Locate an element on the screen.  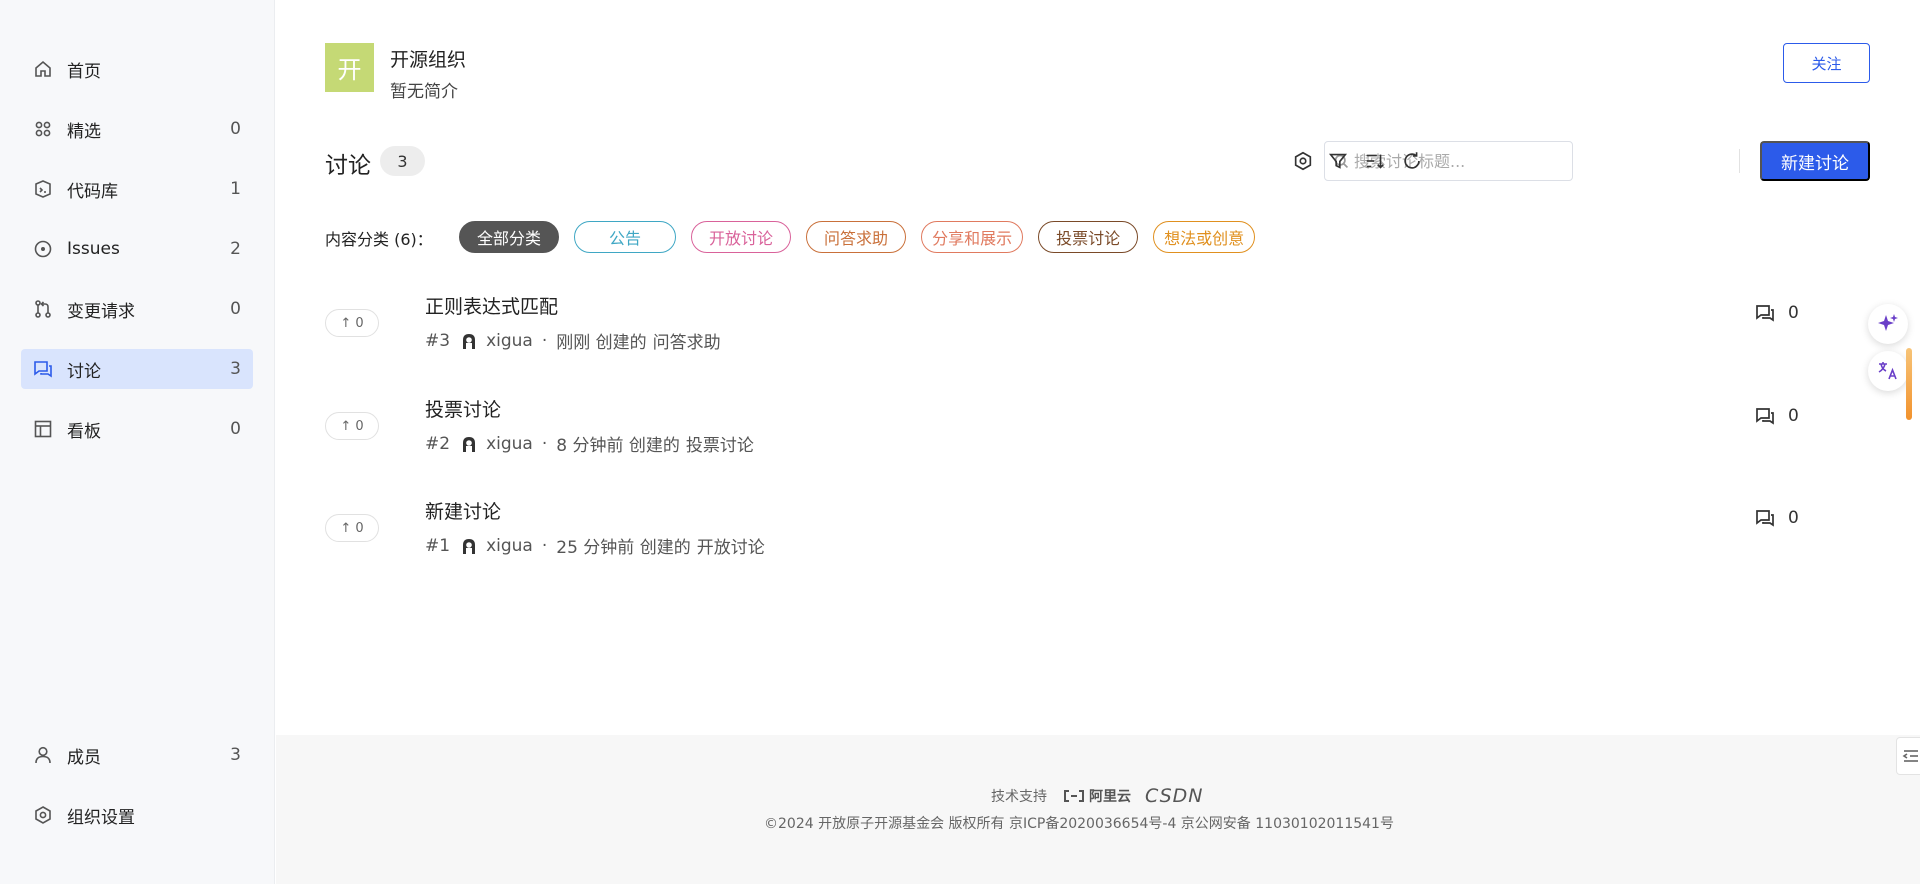
sidebar-item-label: 变更请求 is located at coordinates (101, 311).